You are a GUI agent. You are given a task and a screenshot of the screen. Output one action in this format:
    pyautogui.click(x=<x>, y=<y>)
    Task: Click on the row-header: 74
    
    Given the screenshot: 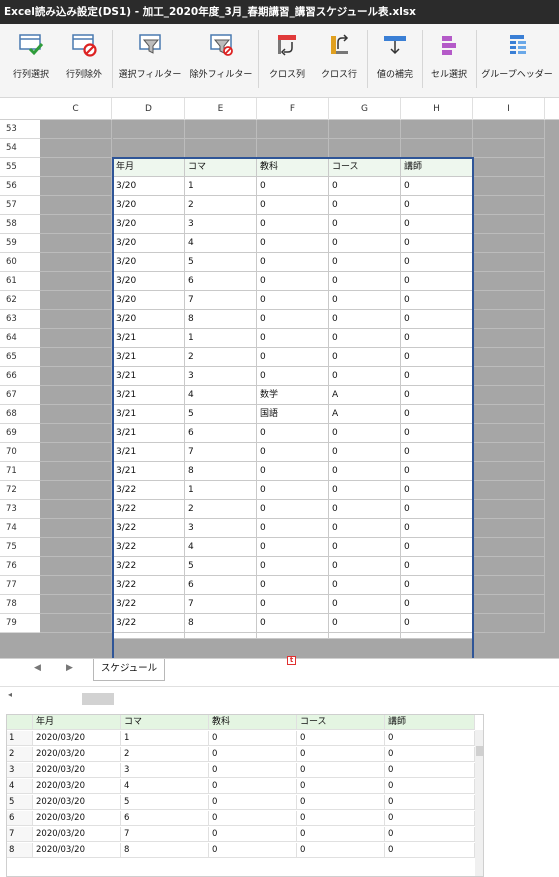 What is the action you would take?
    pyautogui.click(x=20, y=528)
    